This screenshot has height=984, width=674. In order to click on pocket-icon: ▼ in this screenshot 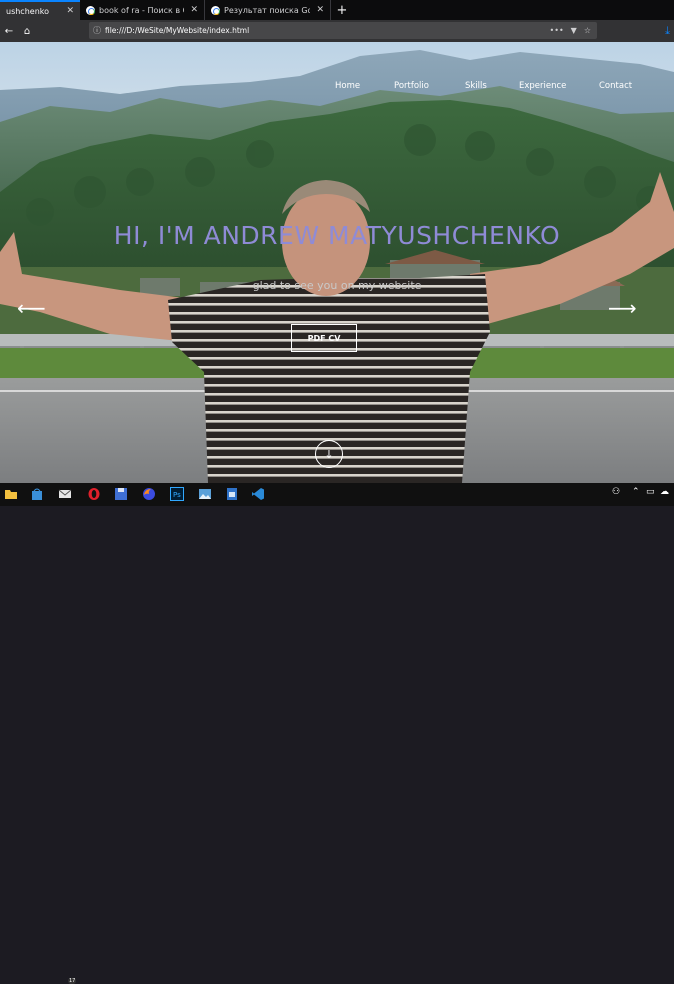, I will do `click(574, 30)`.